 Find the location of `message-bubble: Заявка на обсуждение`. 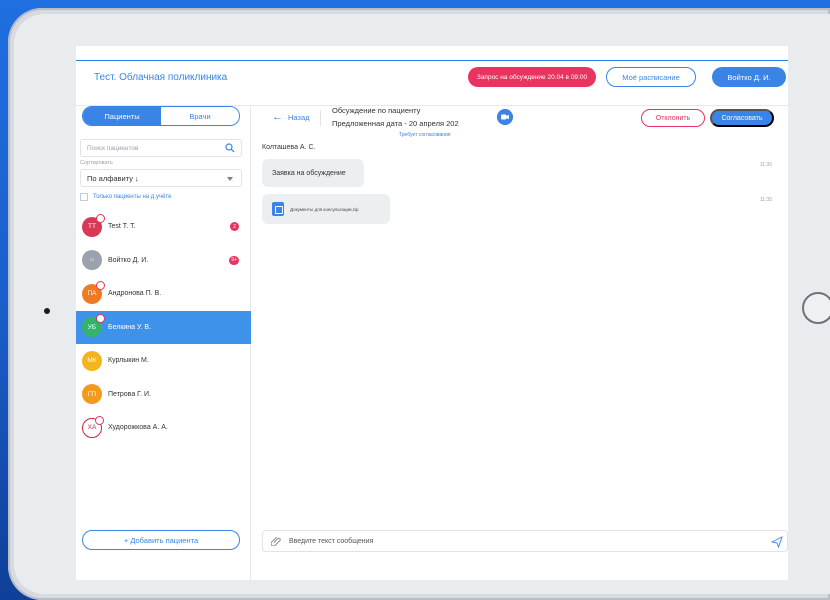

message-bubble: Заявка на обсуждение is located at coordinates (313, 173).